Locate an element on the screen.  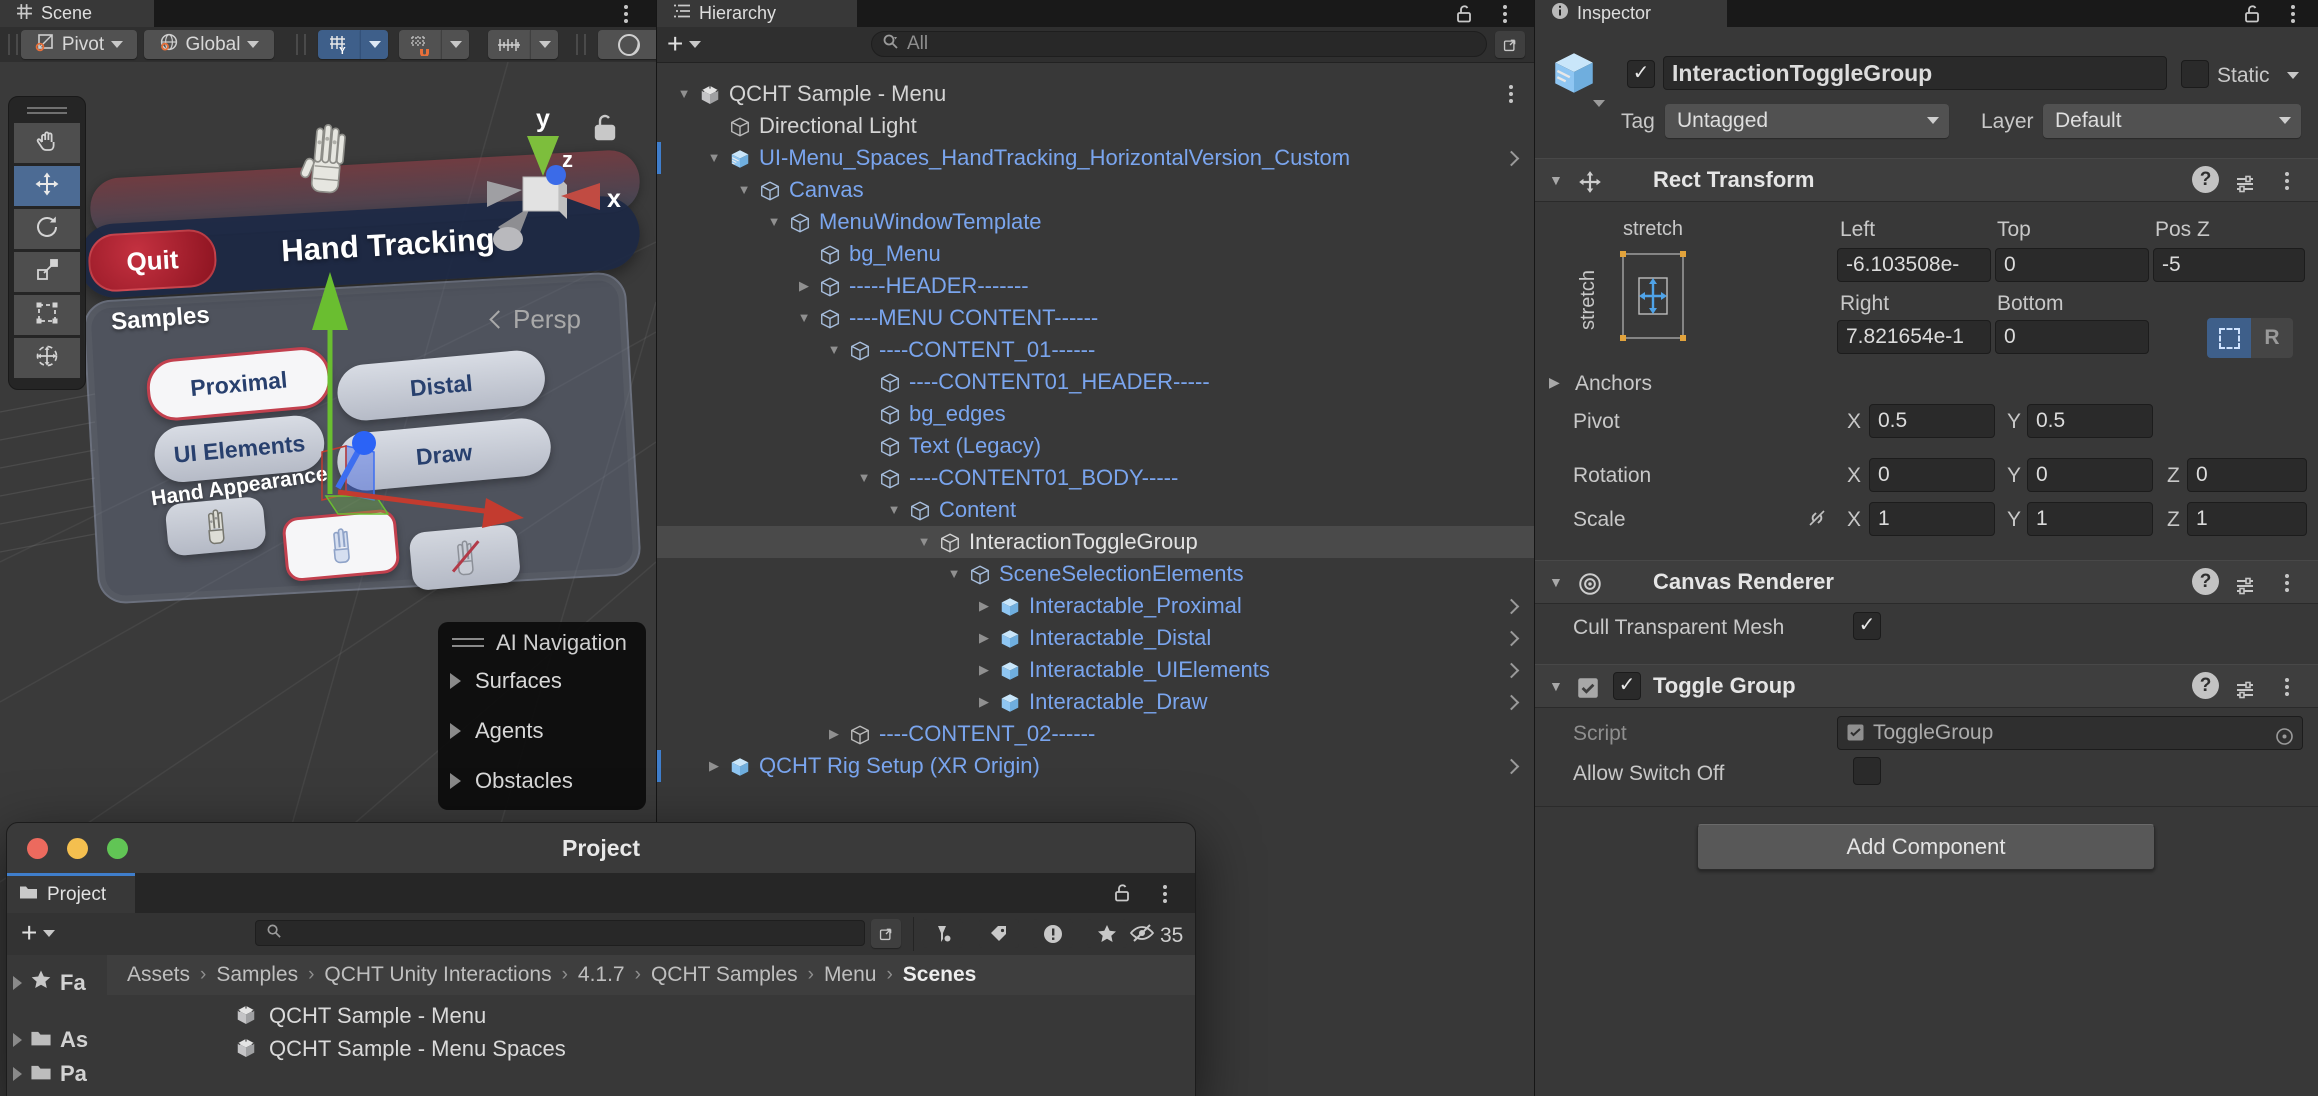
breadcrumb-assets: Assets is located at coordinates (158, 975).